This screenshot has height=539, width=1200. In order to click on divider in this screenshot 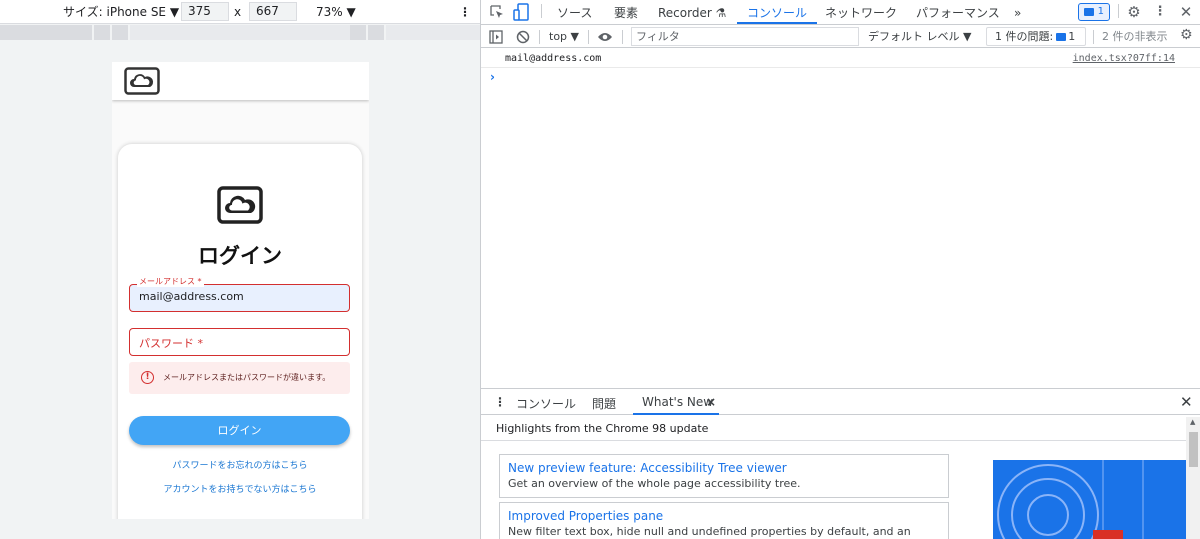, I will do `click(833, 440)`.